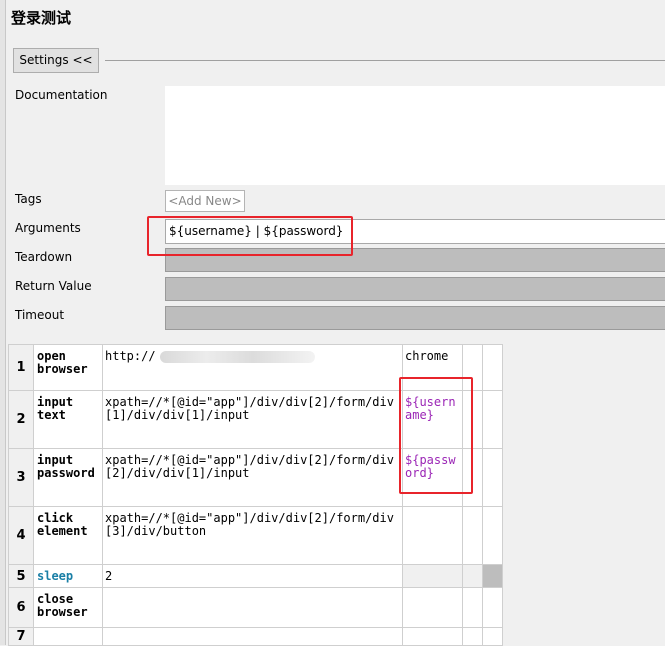  Describe the element at coordinates (432, 419) in the screenshot. I see `variable-cell: ${username}` at that location.